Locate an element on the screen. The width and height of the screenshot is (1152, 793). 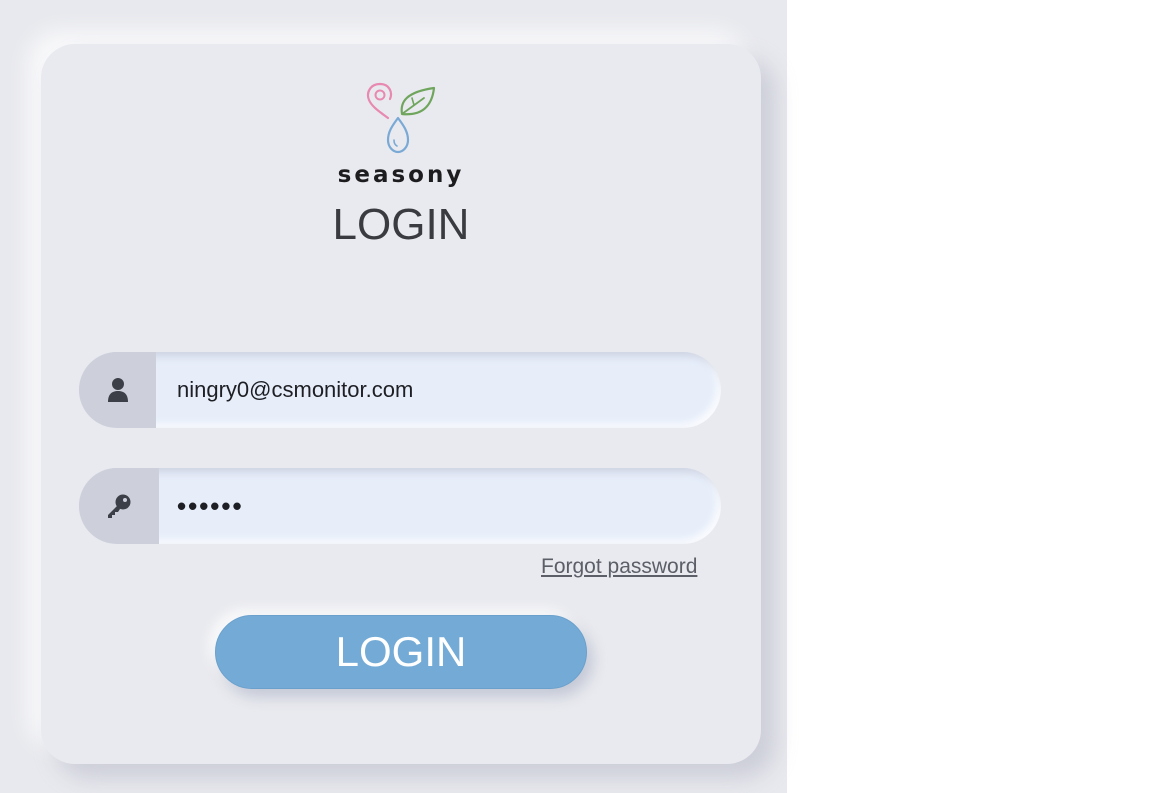
password-input: •••••• is located at coordinates (210, 506).